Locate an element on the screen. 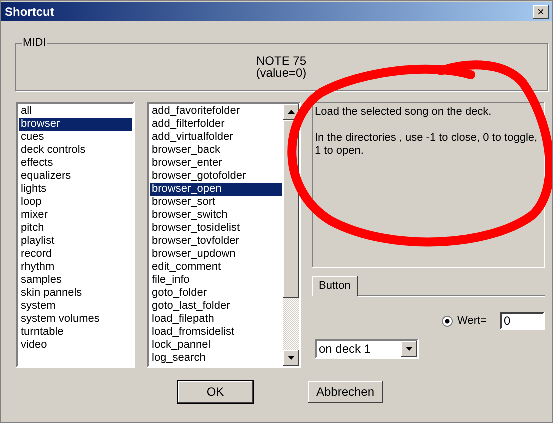 The image size is (553, 423). dropdown-button is located at coordinates (409, 349).